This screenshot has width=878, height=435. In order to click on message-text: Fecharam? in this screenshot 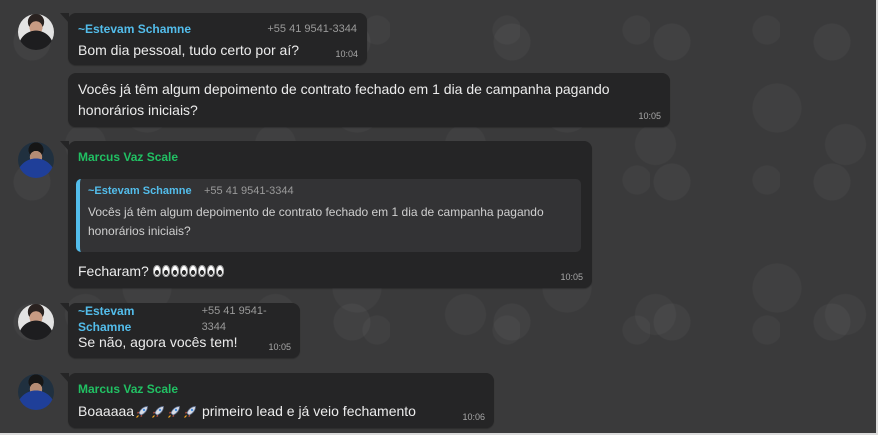, I will do `click(113, 271)`.